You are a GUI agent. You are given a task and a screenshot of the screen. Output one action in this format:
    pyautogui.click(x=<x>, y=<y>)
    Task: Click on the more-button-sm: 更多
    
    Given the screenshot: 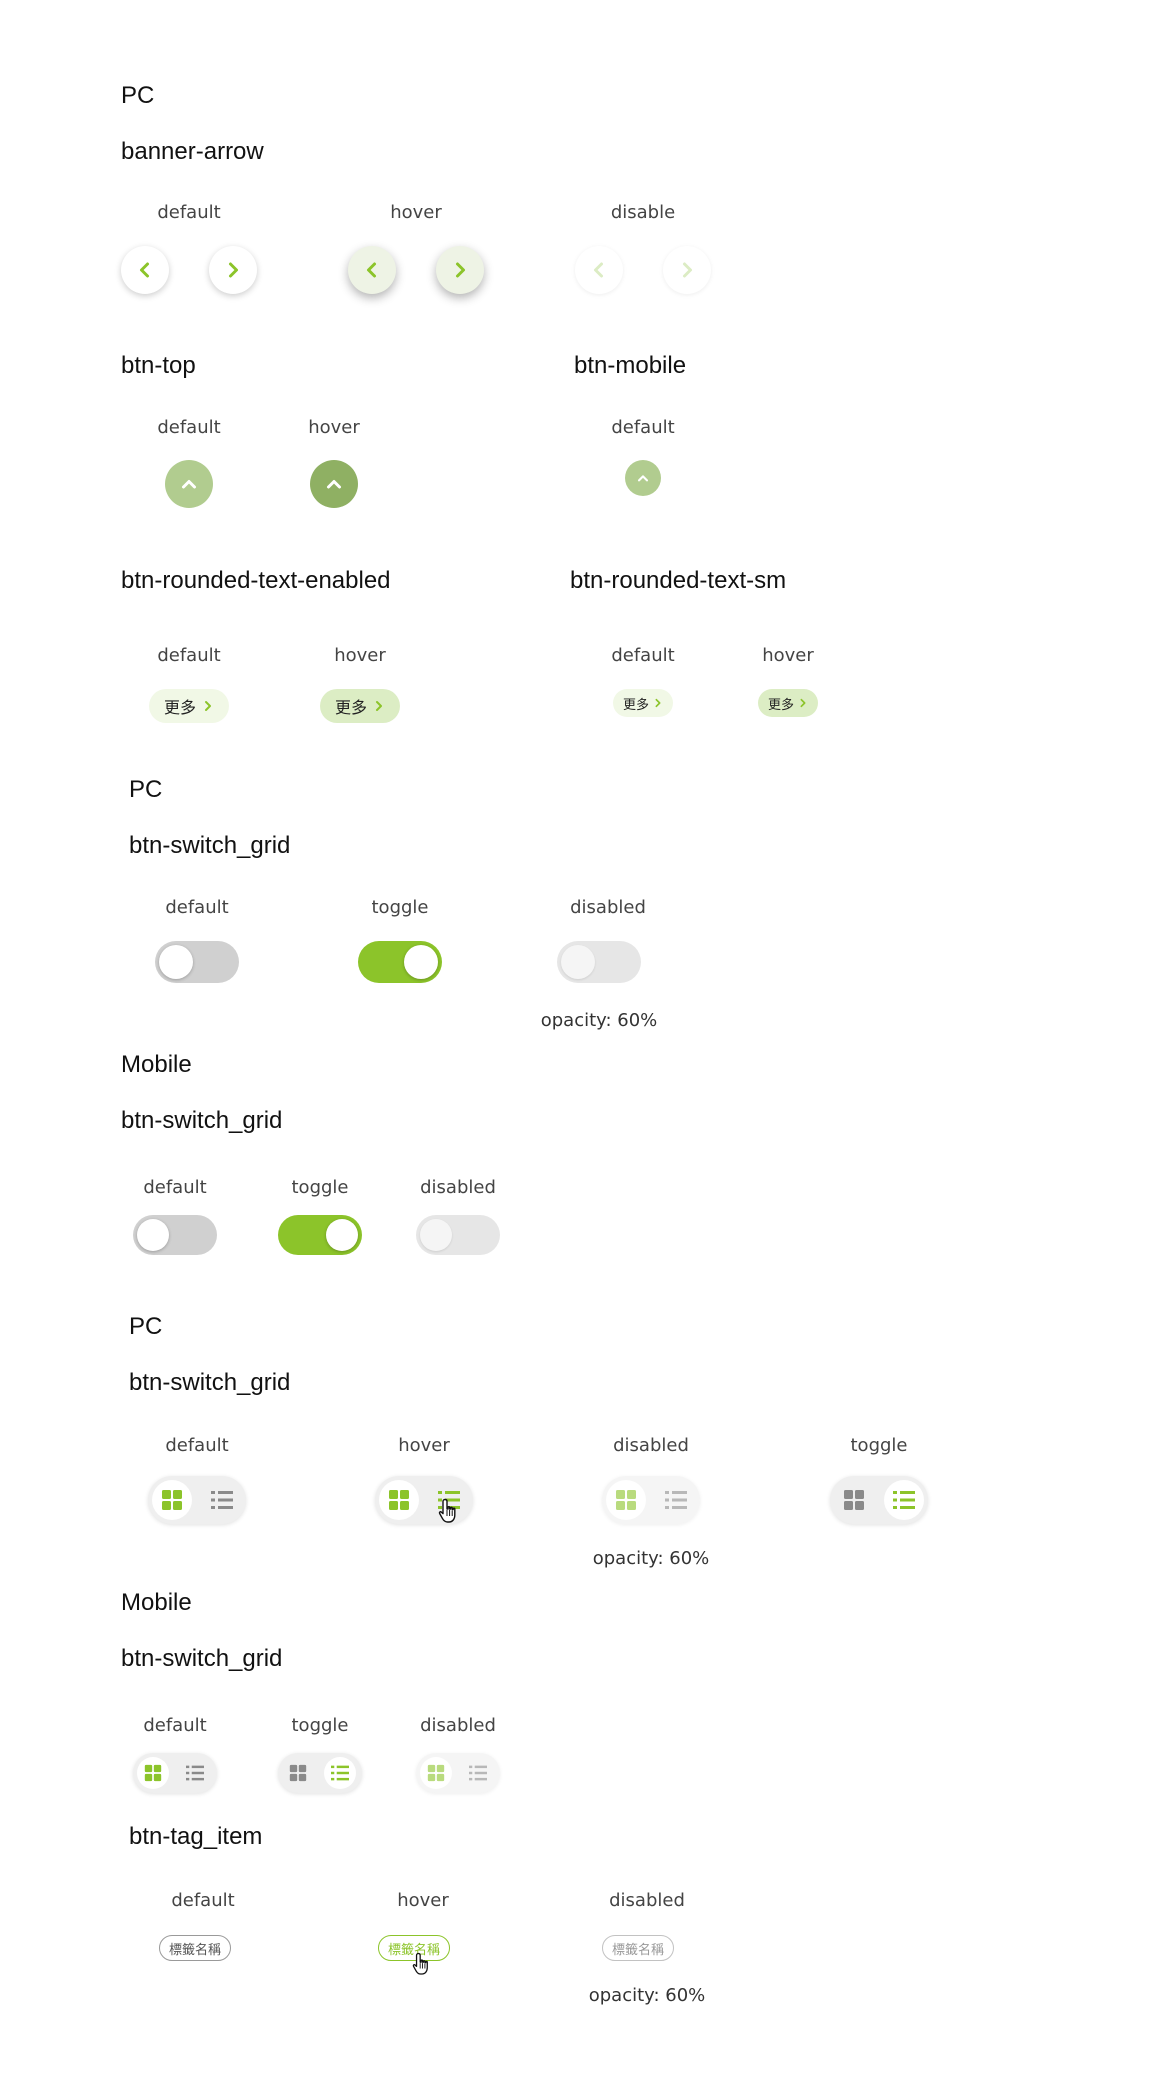 What is the action you would take?
    pyautogui.click(x=643, y=703)
    